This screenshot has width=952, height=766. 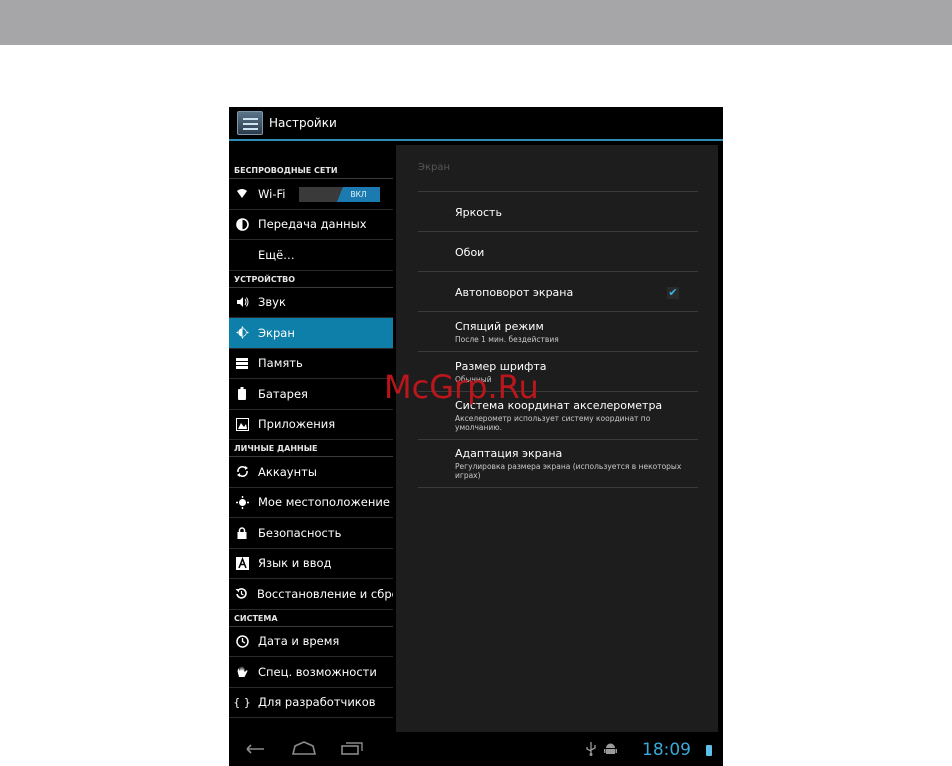 What do you see at coordinates (311, 364) in the screenshot?
I see `sidebar-item-storage: Память` at bounding box center [311, 364].